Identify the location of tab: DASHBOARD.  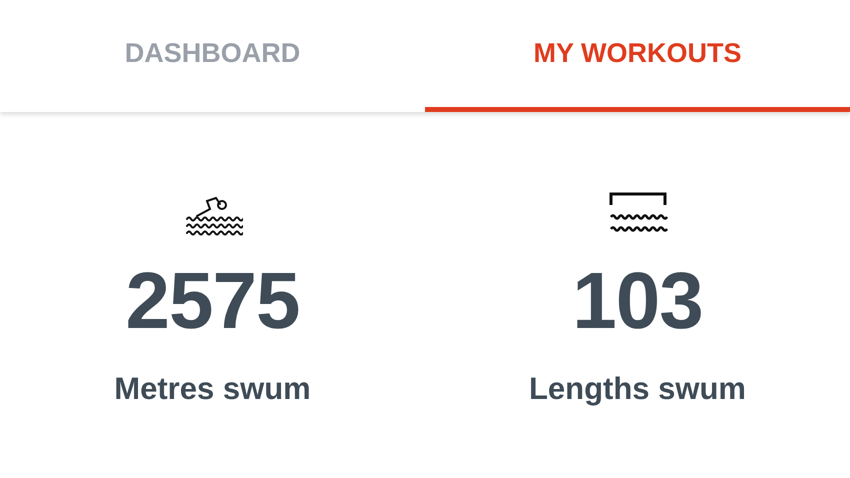
(212, 56).